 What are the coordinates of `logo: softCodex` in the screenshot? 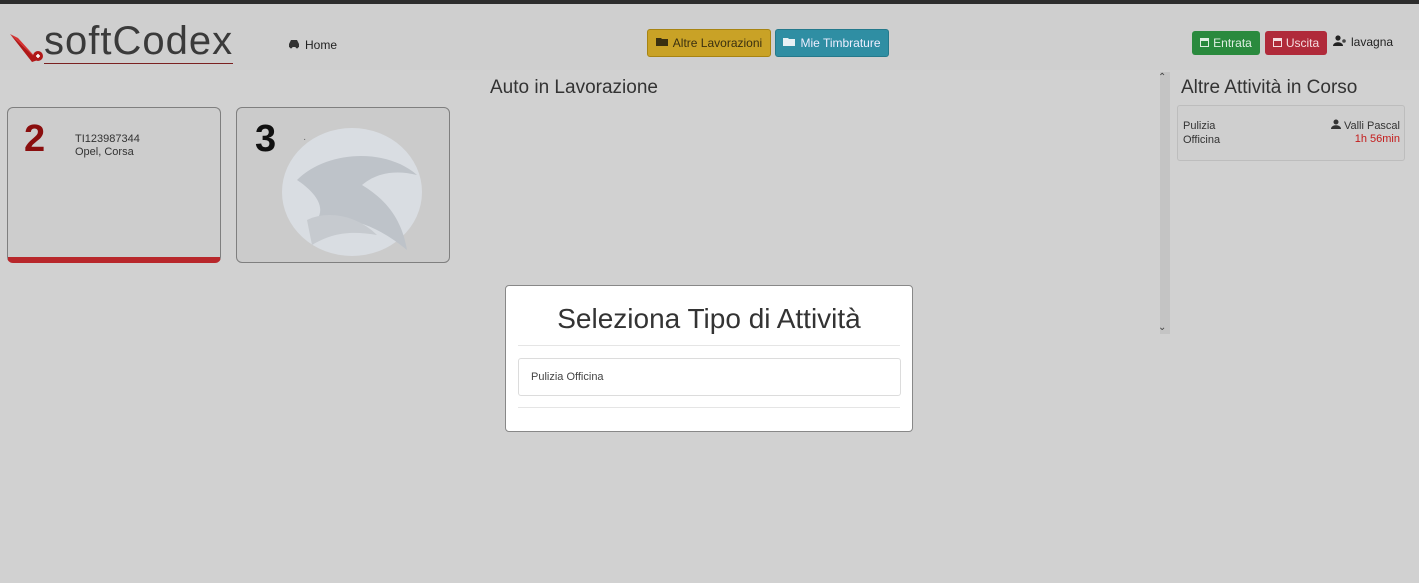 It's located at (121, 41).